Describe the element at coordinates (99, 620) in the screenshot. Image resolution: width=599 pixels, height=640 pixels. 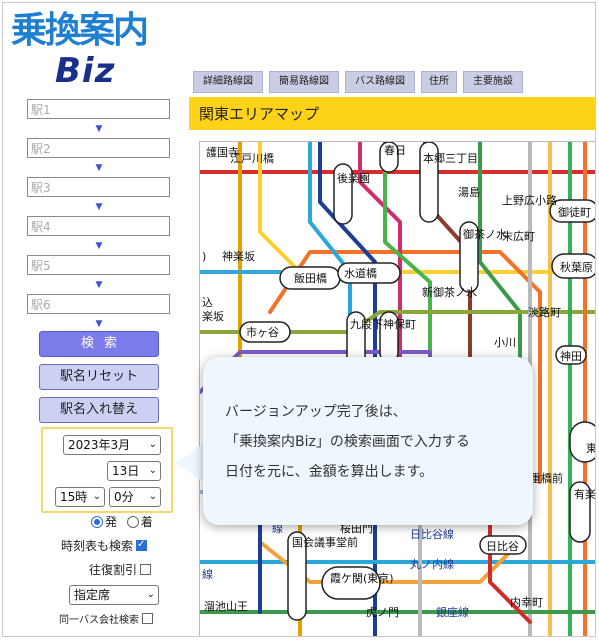
I see `bus-company-label: 同一バス会社検索` at that location.